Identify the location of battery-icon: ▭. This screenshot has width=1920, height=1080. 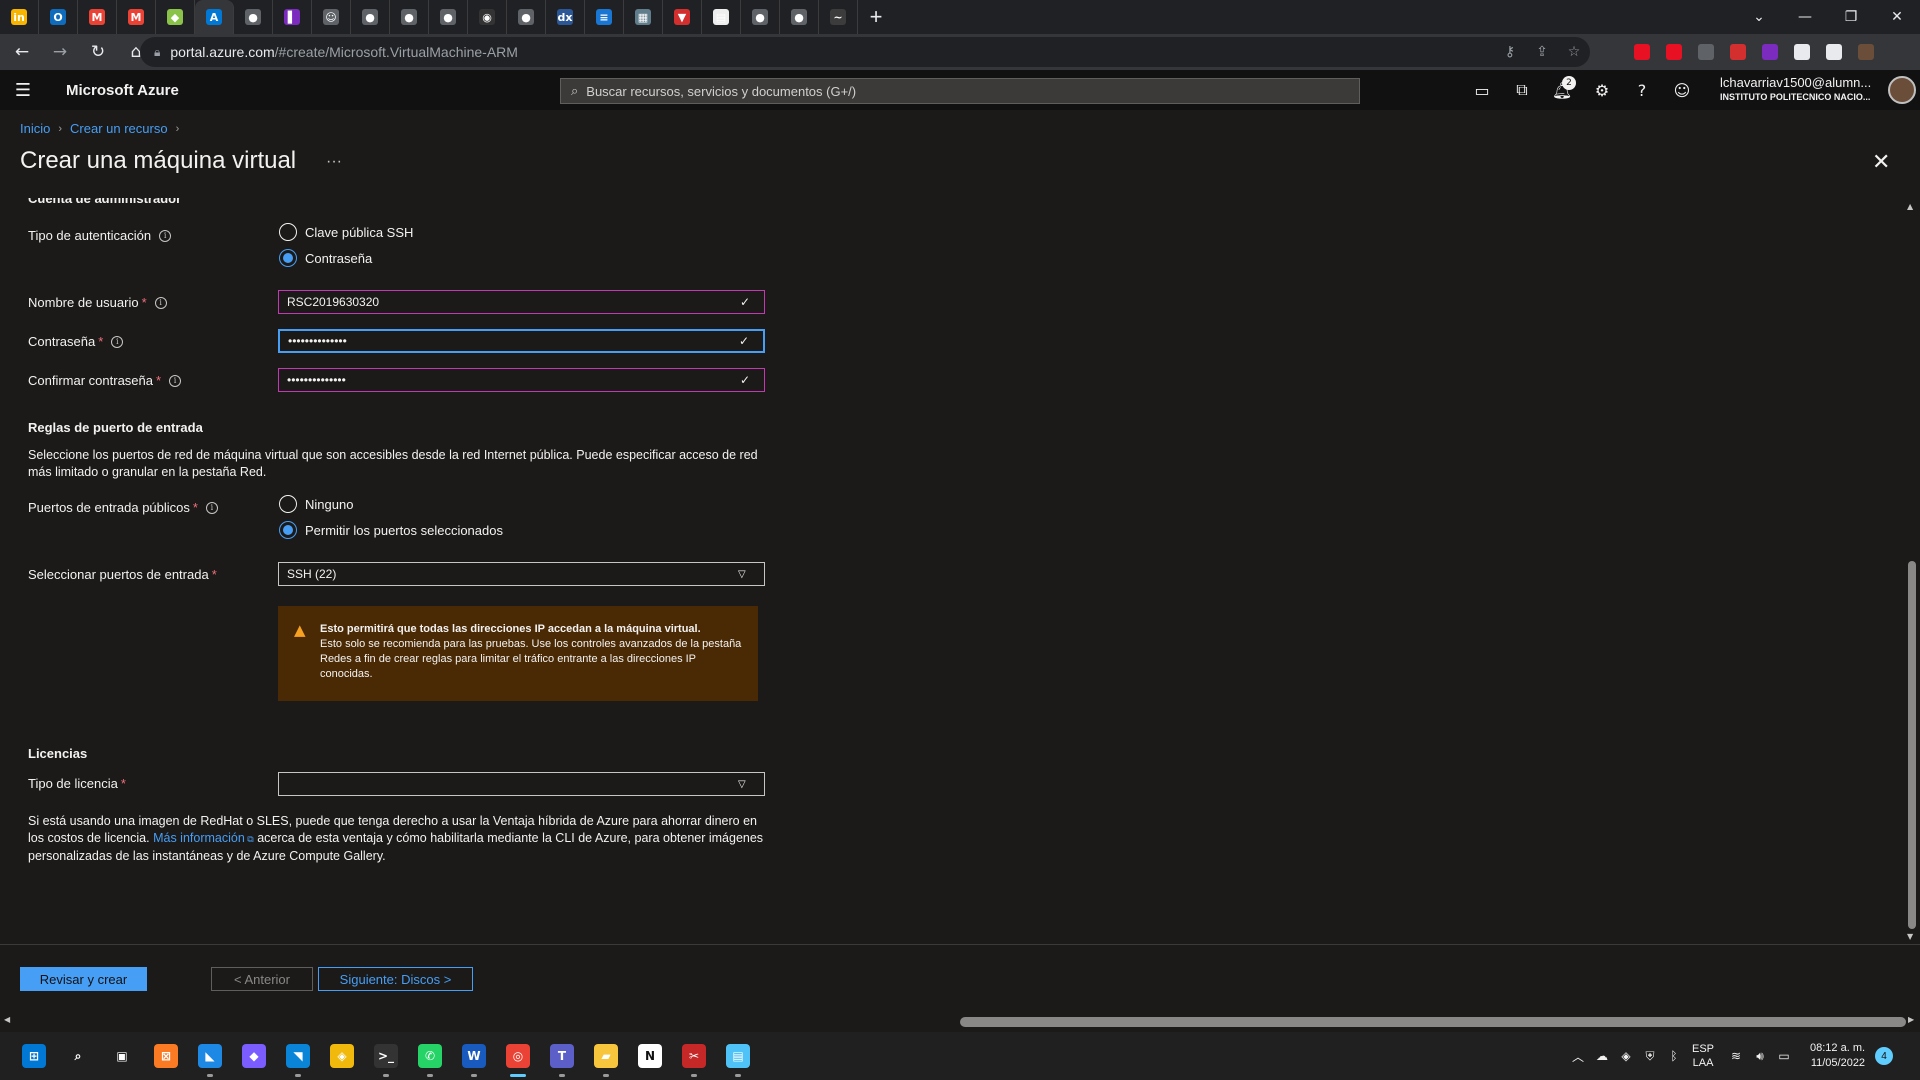
(1784, 1056).